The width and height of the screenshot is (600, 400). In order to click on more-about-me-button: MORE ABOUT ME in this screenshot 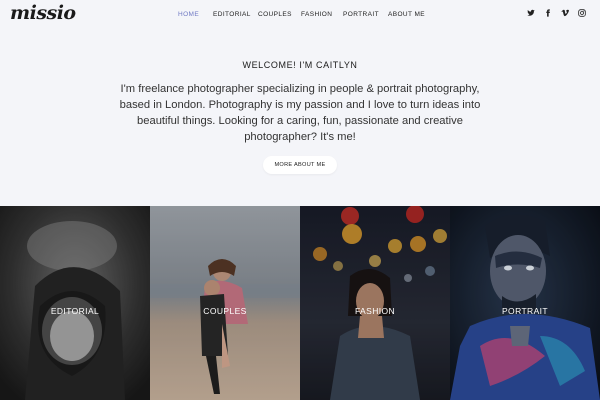, I will do `click(300, 165)`.